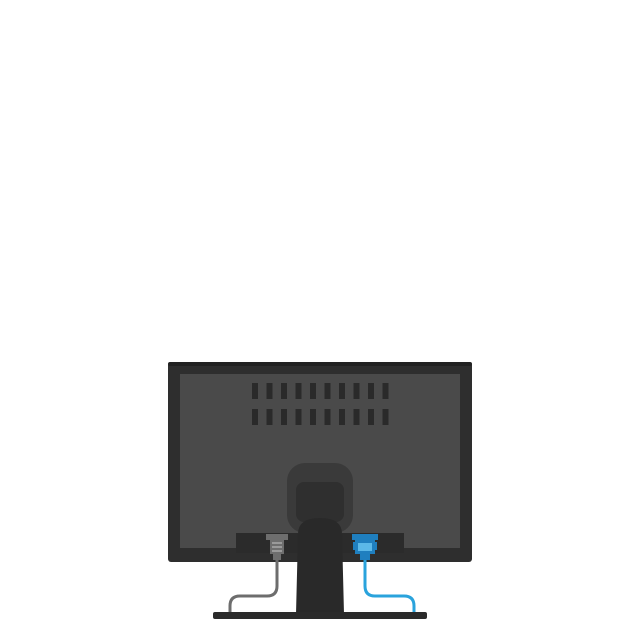  Describe the element at coordinates (320, 502) in the screenshot. I see `stand-mount-inner` at that location.